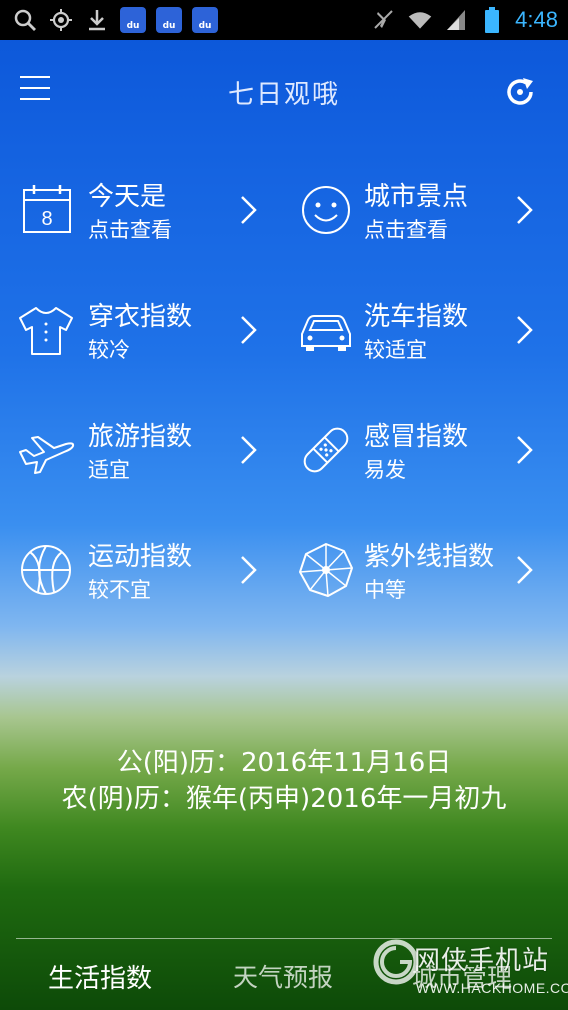  I want to click on item-name: 今天是, so click(127, 197).